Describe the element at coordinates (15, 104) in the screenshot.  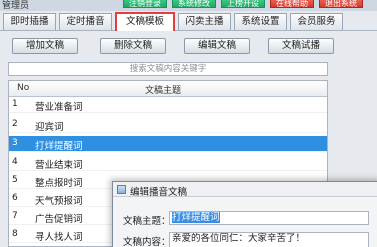
I see `row-number: 1` at that location.